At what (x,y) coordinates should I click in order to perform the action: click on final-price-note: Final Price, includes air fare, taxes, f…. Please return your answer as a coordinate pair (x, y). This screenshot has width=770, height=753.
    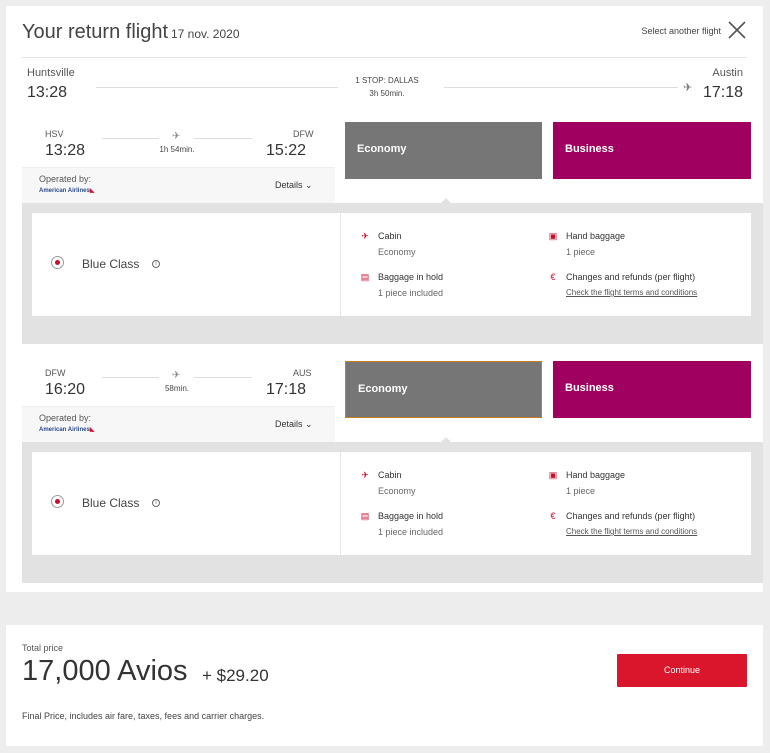
    Looking at the image, I should click on (143, 716).